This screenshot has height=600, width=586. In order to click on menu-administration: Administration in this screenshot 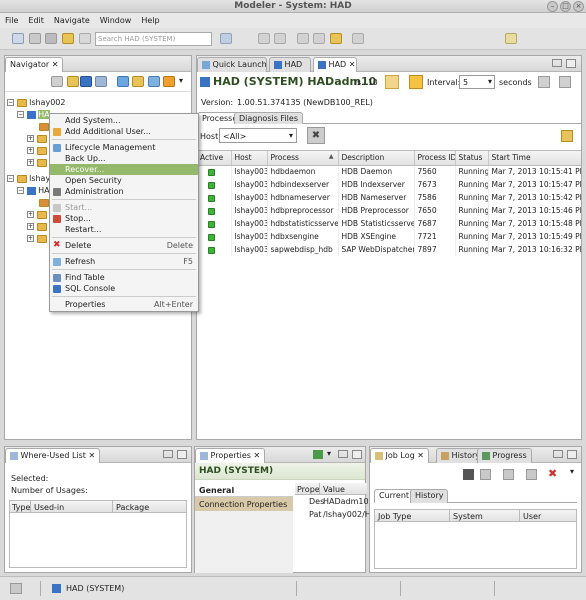, I will do `click(124, 191)`.